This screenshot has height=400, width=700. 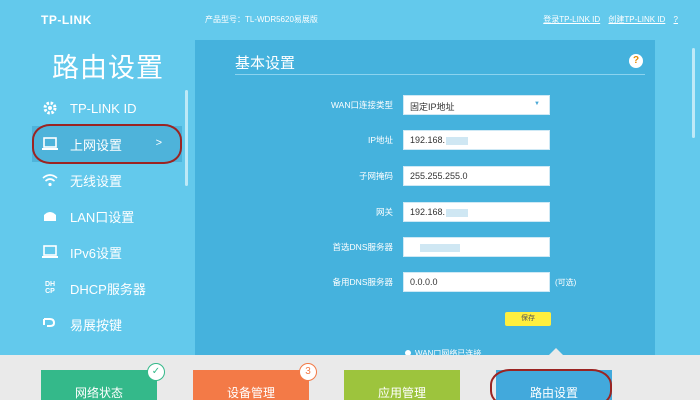 What do you see at coordinates (476, 105) in the screenshot?
I see `wan-type-select: 固定IP地址` at bounding box center [476, 105].